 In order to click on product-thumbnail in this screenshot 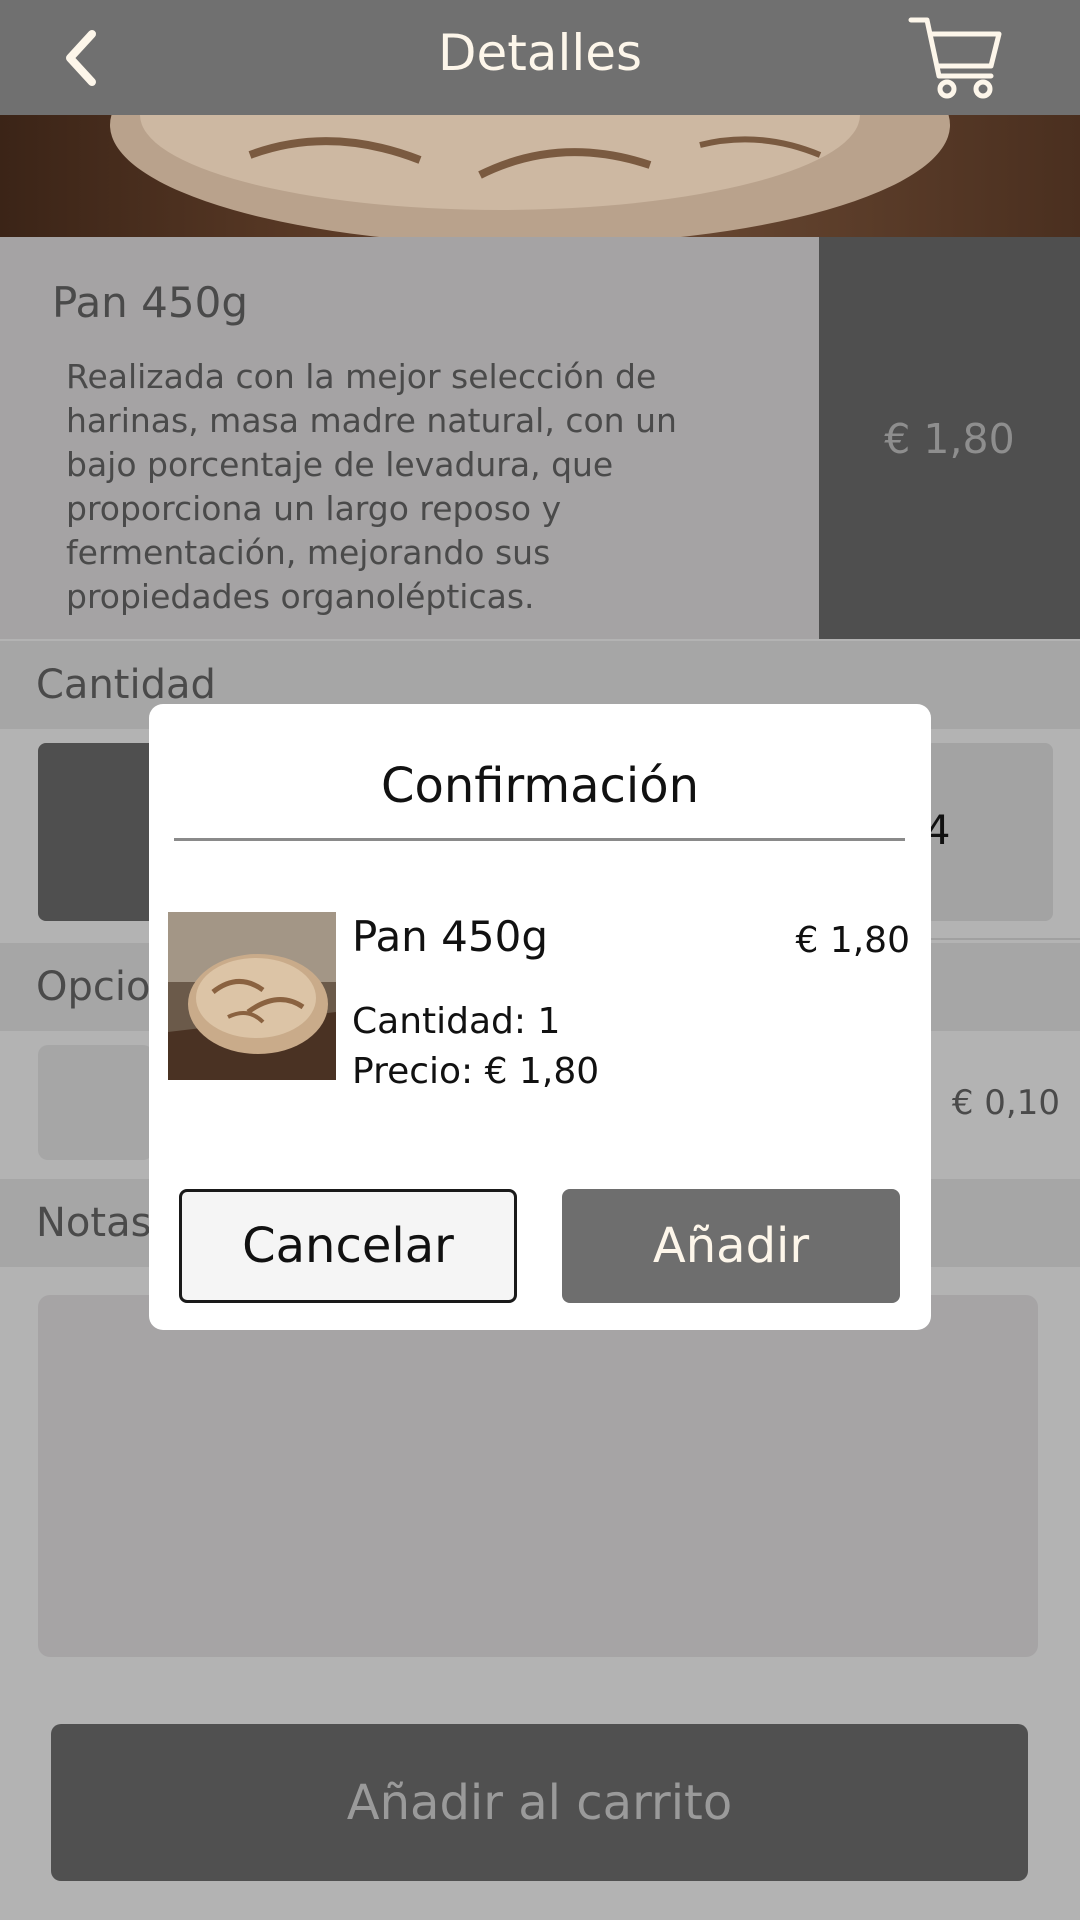, I will do `click(252, 996)`.